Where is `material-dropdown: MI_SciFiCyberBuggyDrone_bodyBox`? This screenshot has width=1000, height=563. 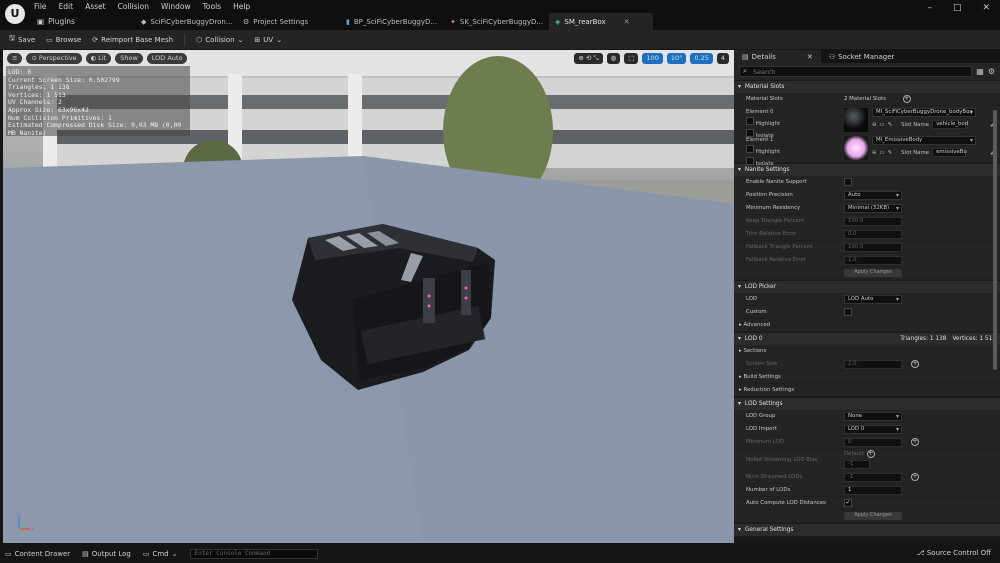
material-dropdown: MI_SciFiCyberBuggyDrone_bodyBox is located at coordinates (924, 112).